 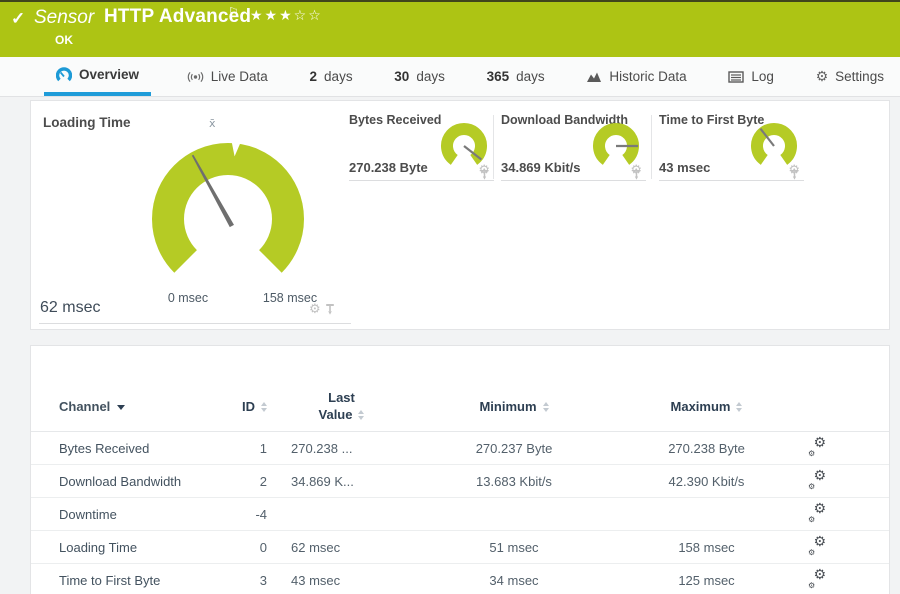 What do you see at coordinates (188, 298) in the screenshot?
I see `gauge-min-label: 0 msec` at bounding box center [188, 298].